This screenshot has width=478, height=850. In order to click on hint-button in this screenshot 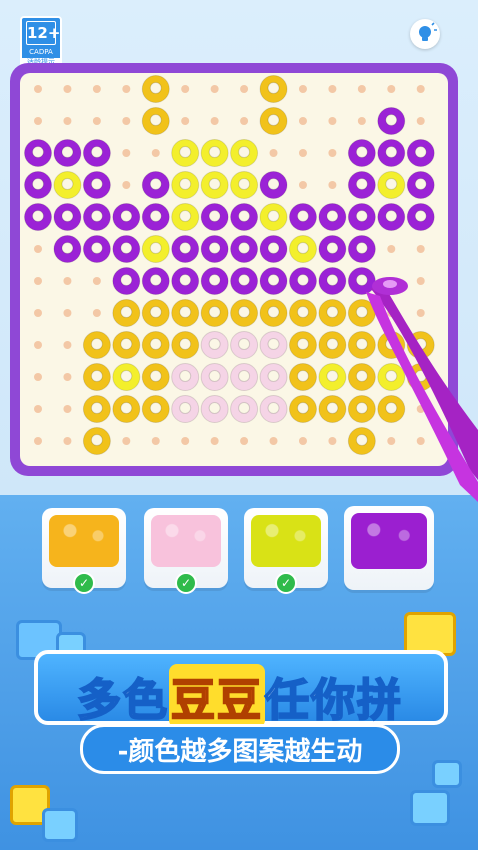, I will do `click(425, 34)`.